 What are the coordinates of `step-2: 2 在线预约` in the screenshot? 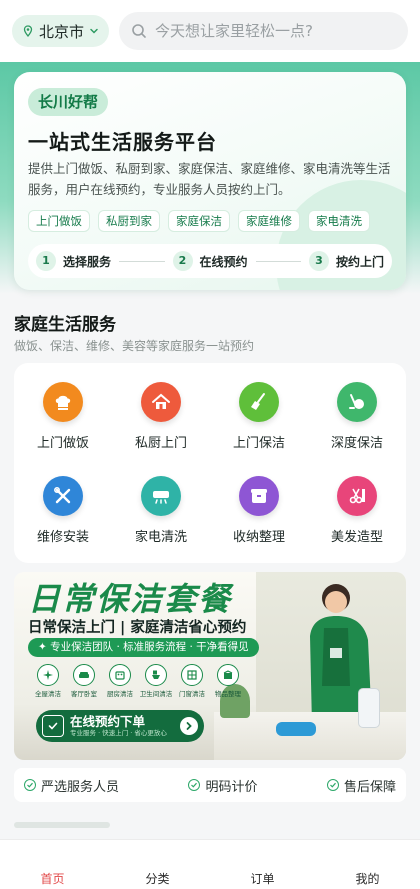 It's located at (210, 261).